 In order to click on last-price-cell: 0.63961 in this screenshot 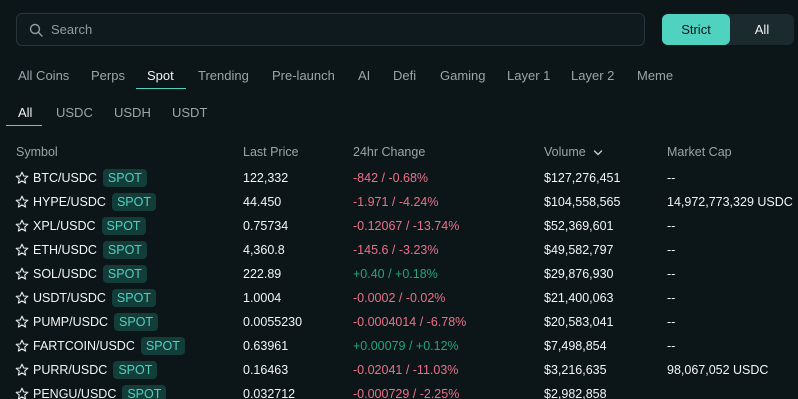, I will do `click(266, 346)`.